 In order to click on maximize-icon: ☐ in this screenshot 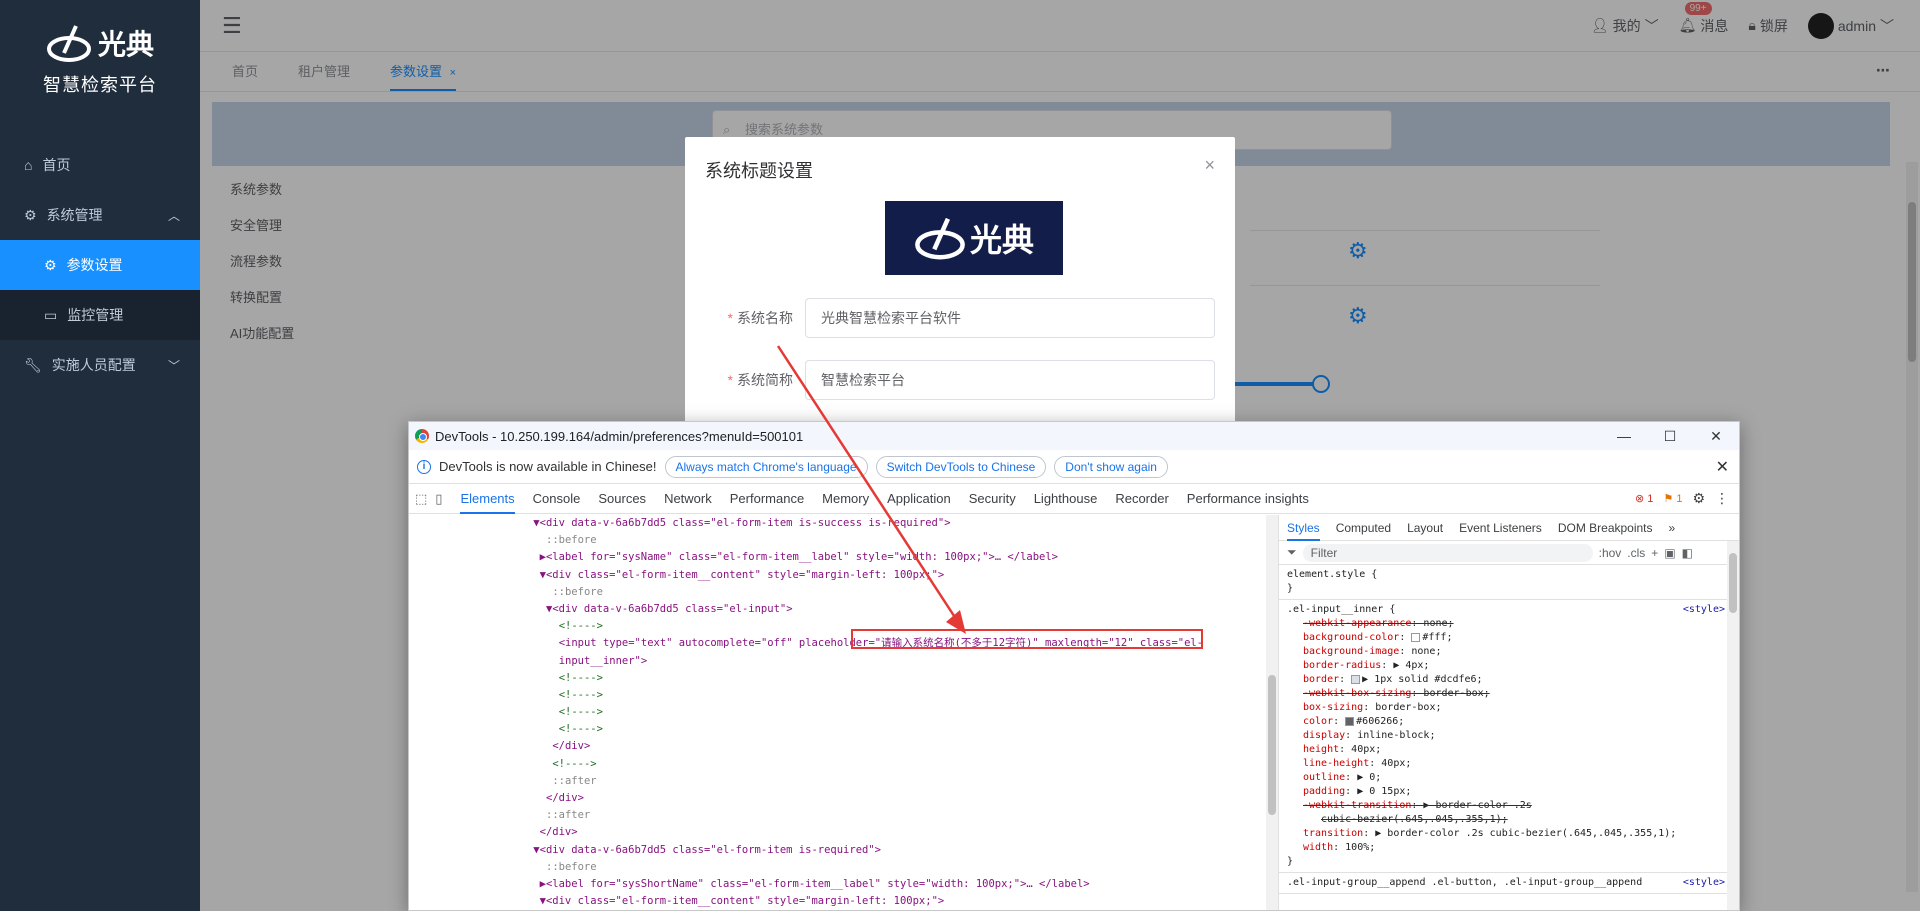, I will do `click(1670, 436)`.